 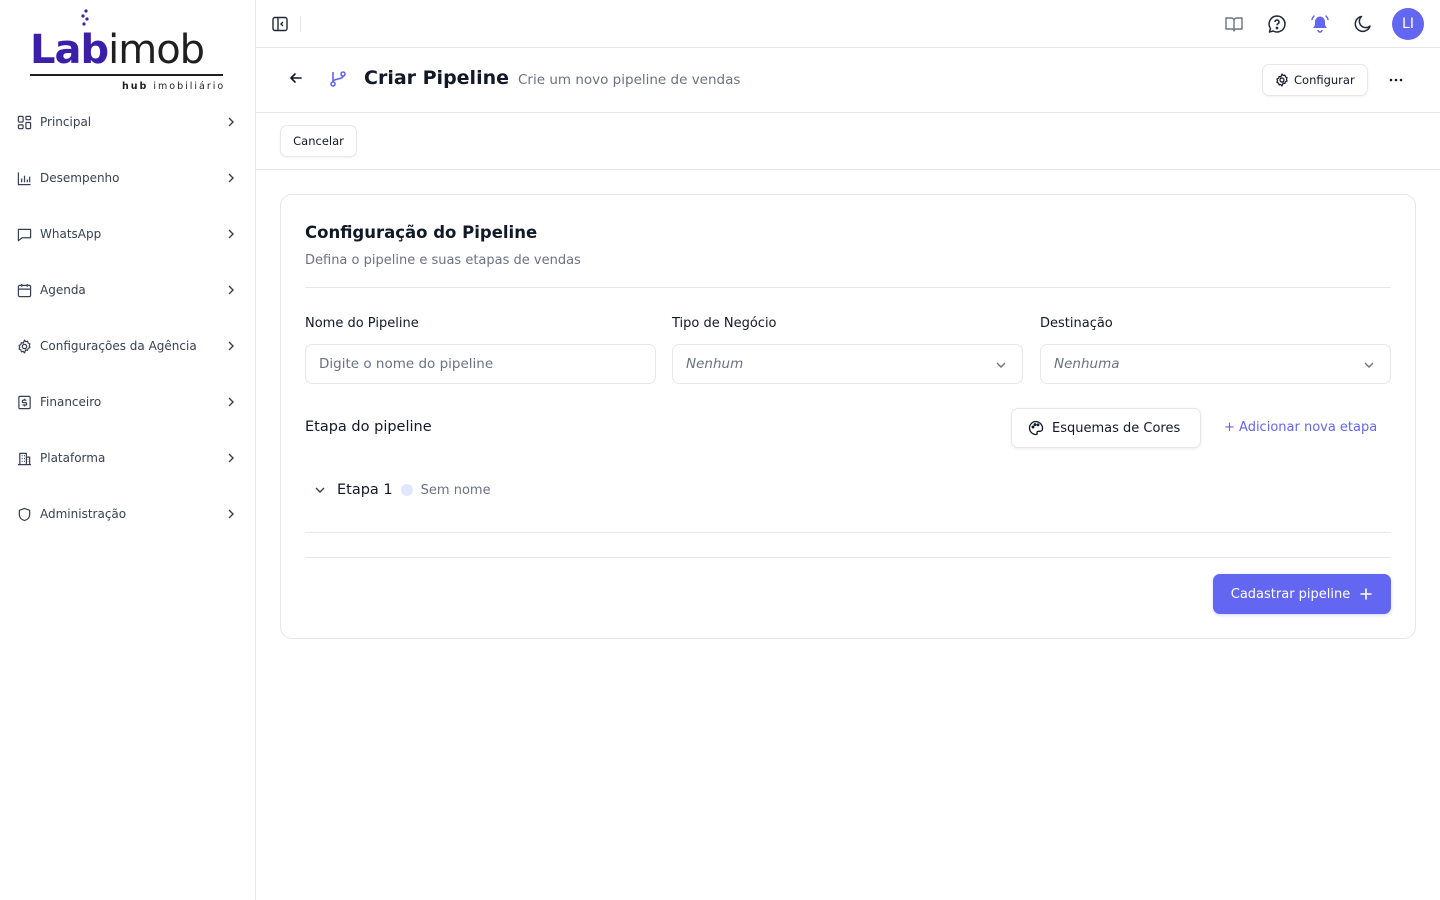 I want to click on submit-pipeline-label: Cadastrar pipeline, so click(x=1290, y=594).